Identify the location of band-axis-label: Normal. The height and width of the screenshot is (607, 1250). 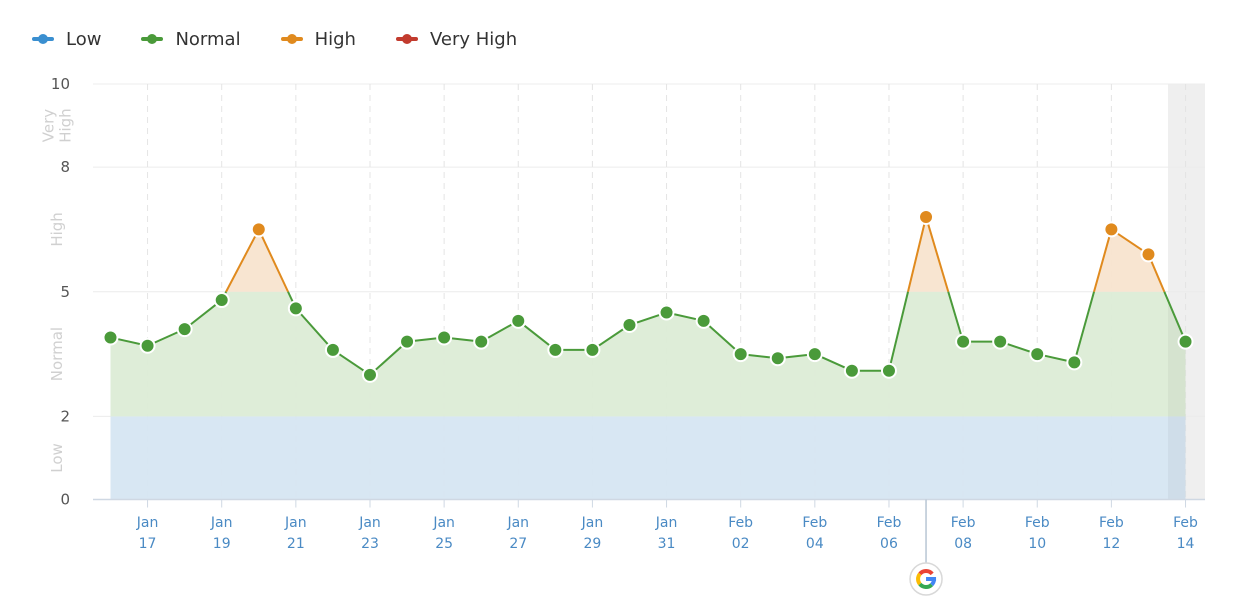
(57, 354).